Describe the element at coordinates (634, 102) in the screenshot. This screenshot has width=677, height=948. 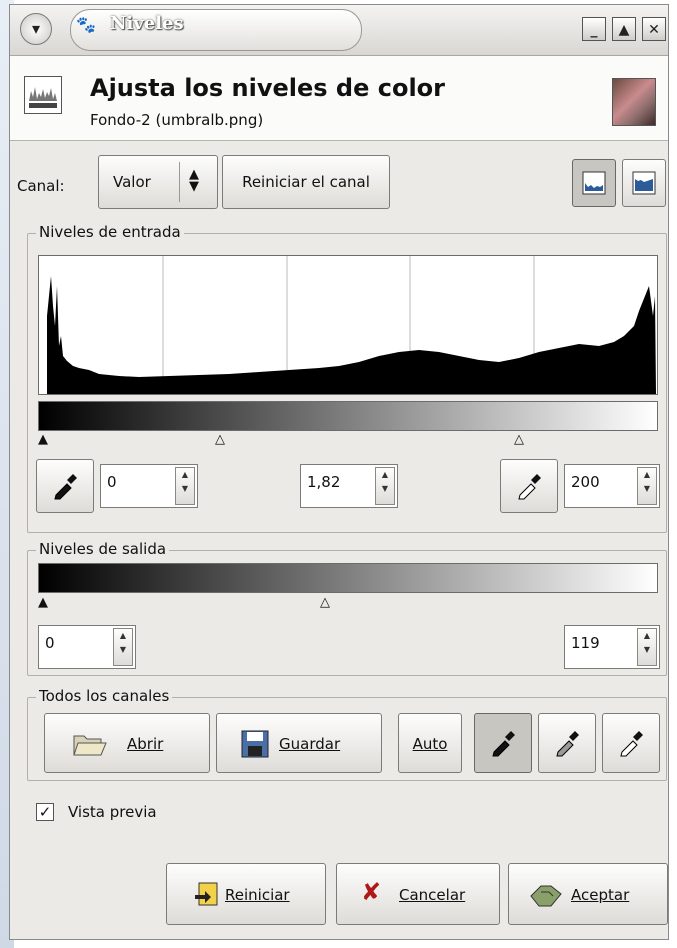
I see `image-thumbnail` at that location.